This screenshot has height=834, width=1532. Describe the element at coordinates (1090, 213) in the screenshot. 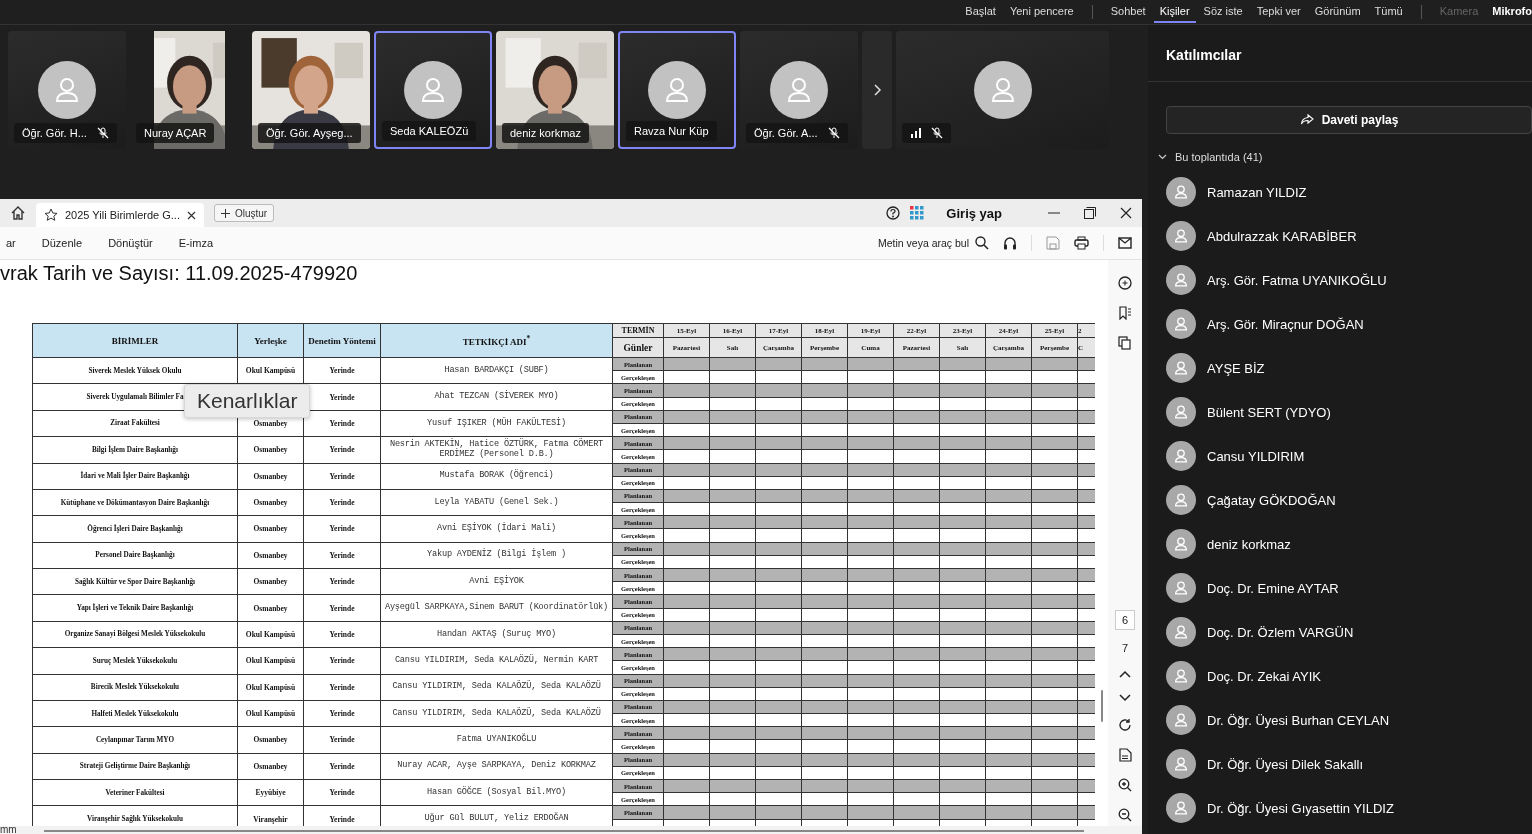

I see `restore-icon` at that location.